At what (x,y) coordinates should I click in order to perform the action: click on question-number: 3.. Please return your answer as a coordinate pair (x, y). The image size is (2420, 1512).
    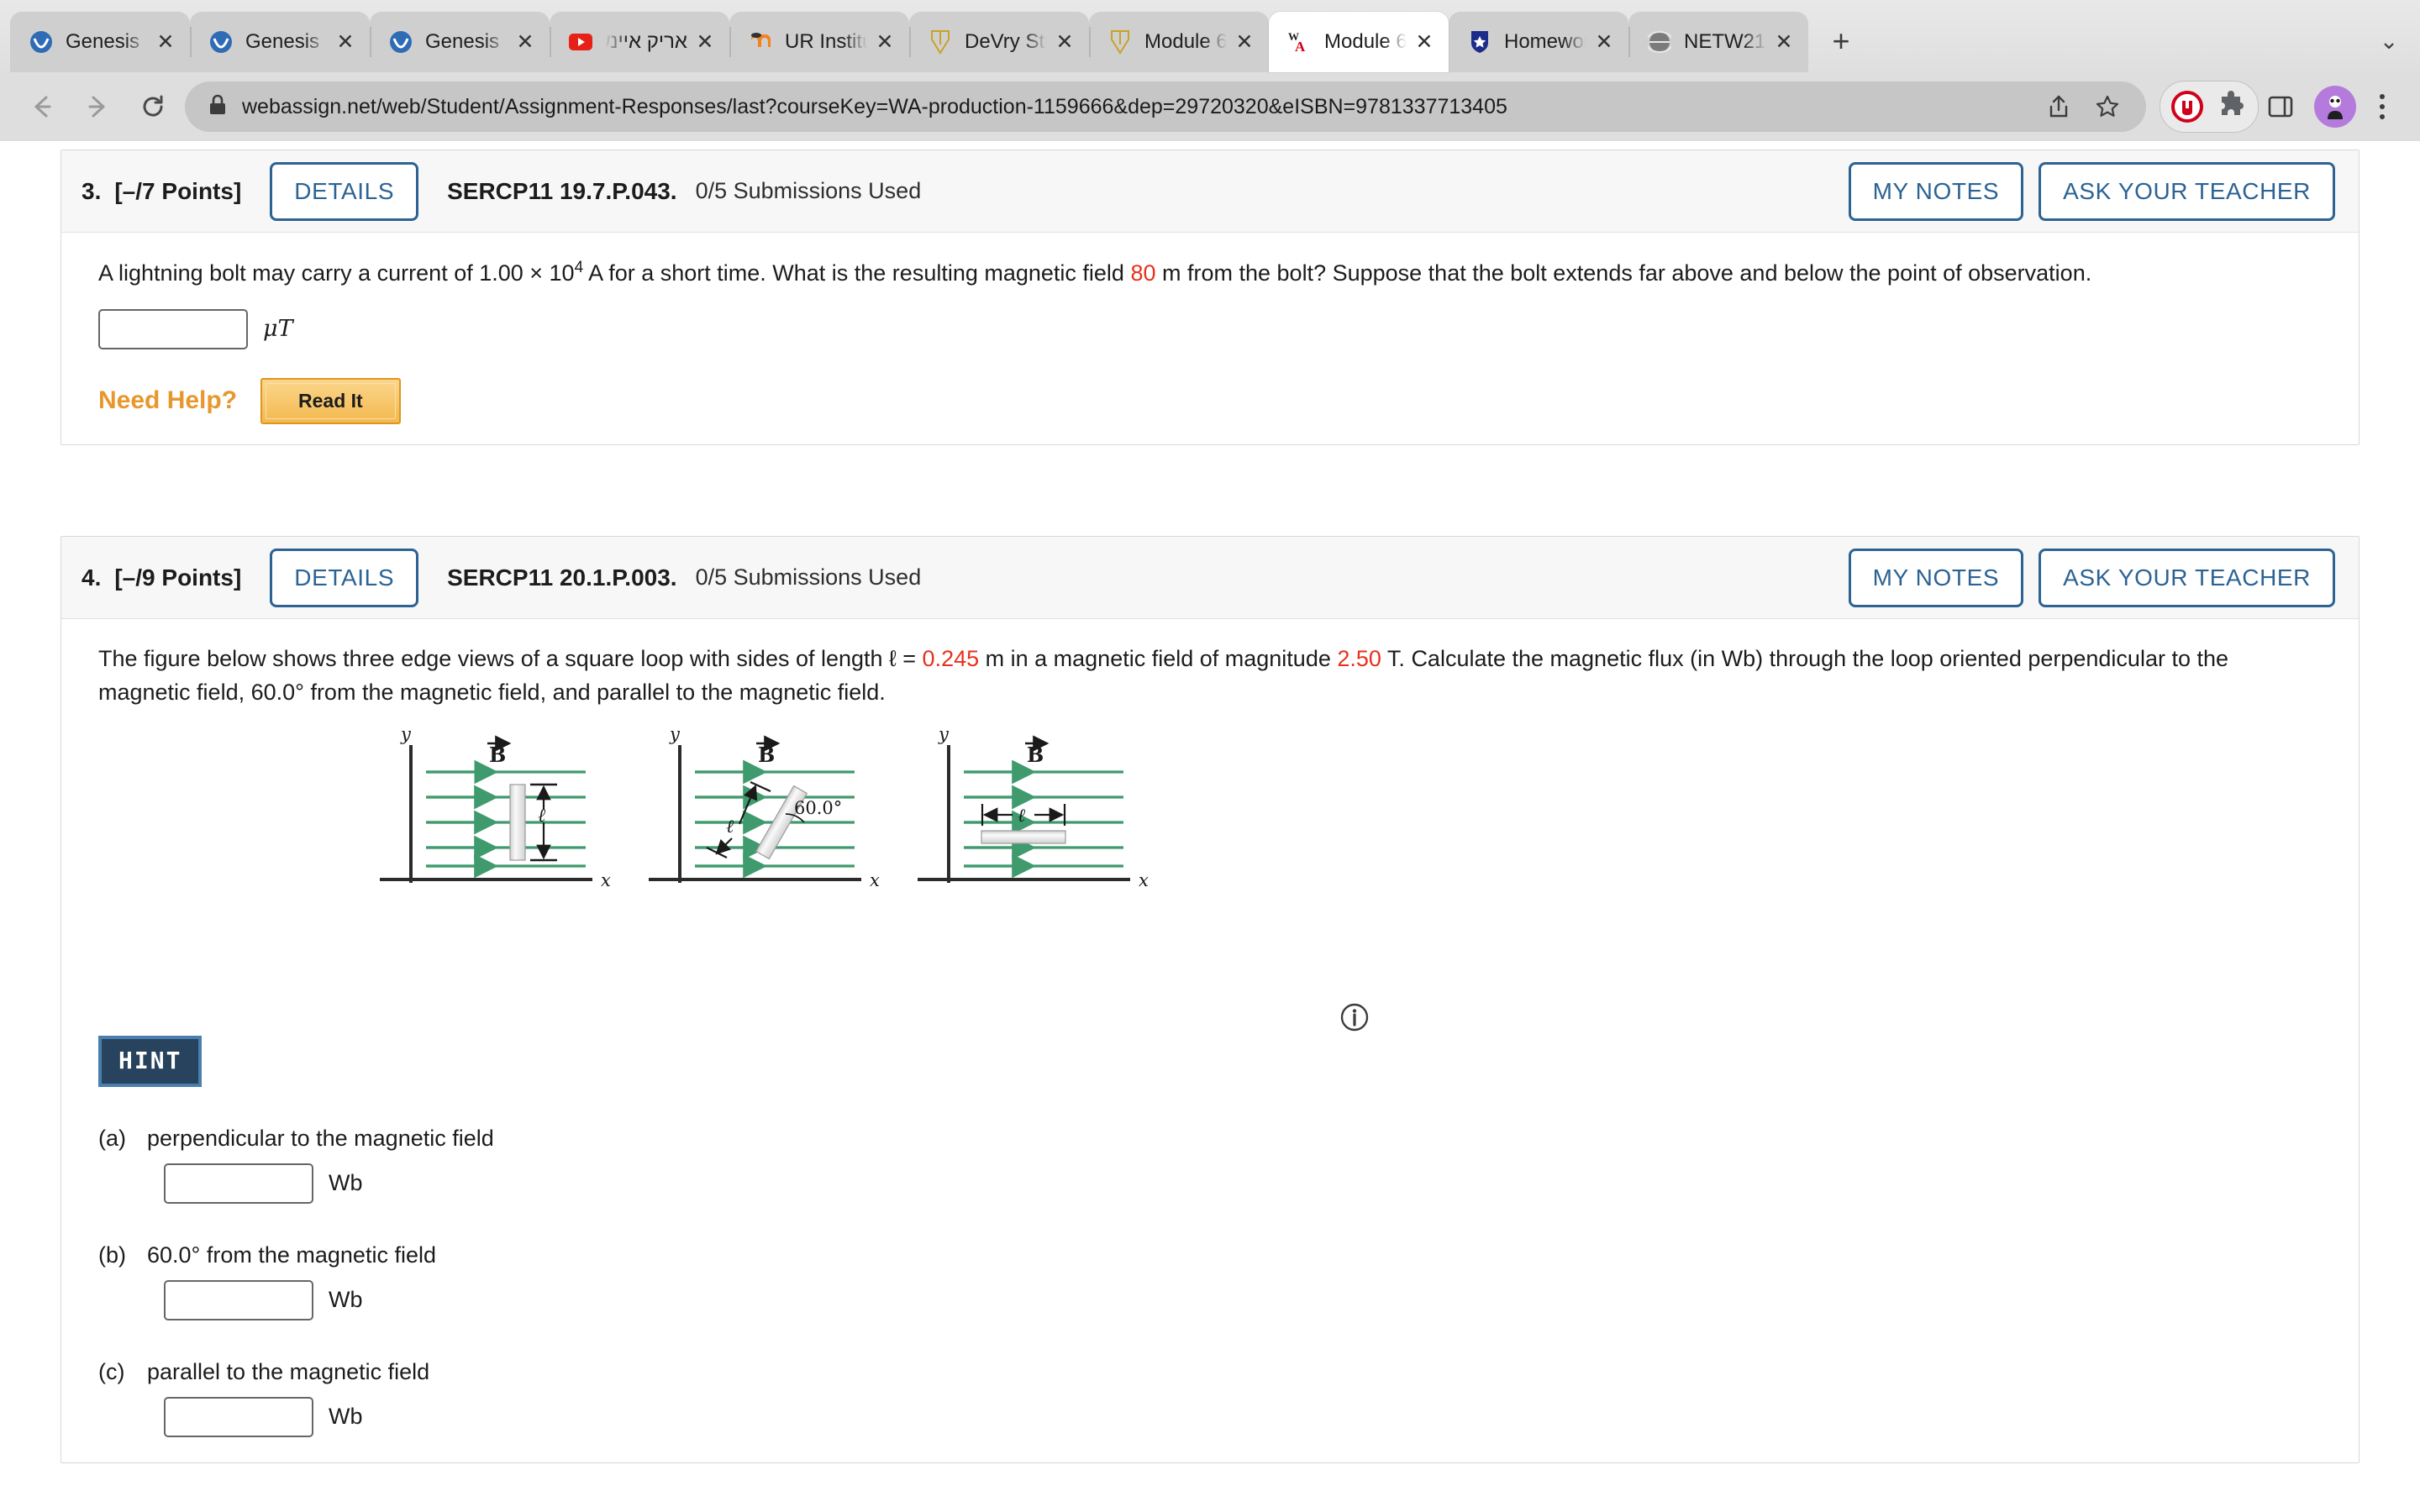
    Looking at the image, I should click on (92, 190).